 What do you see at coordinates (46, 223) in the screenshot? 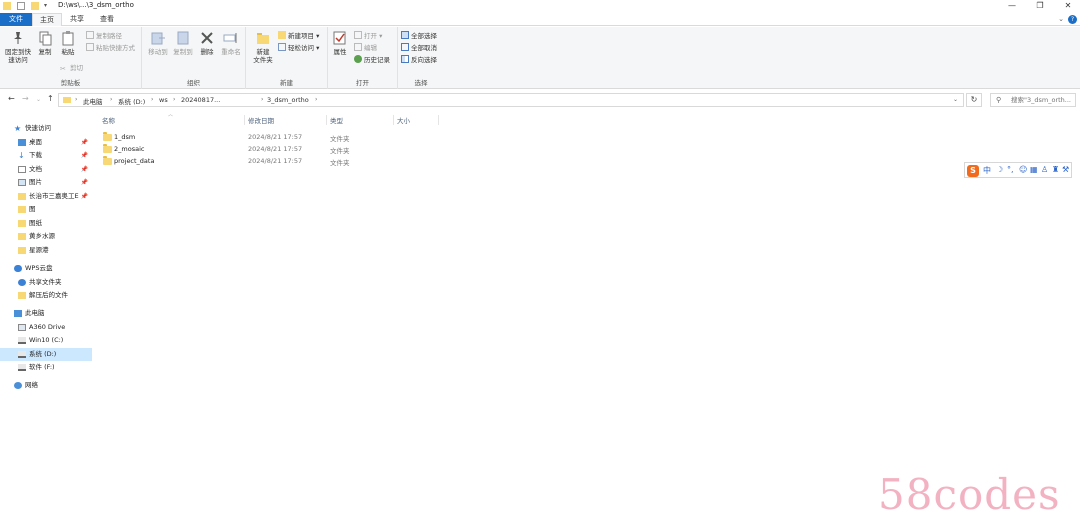
I see `nav-folder-3: 图纸` at bounding box center [46, 223].